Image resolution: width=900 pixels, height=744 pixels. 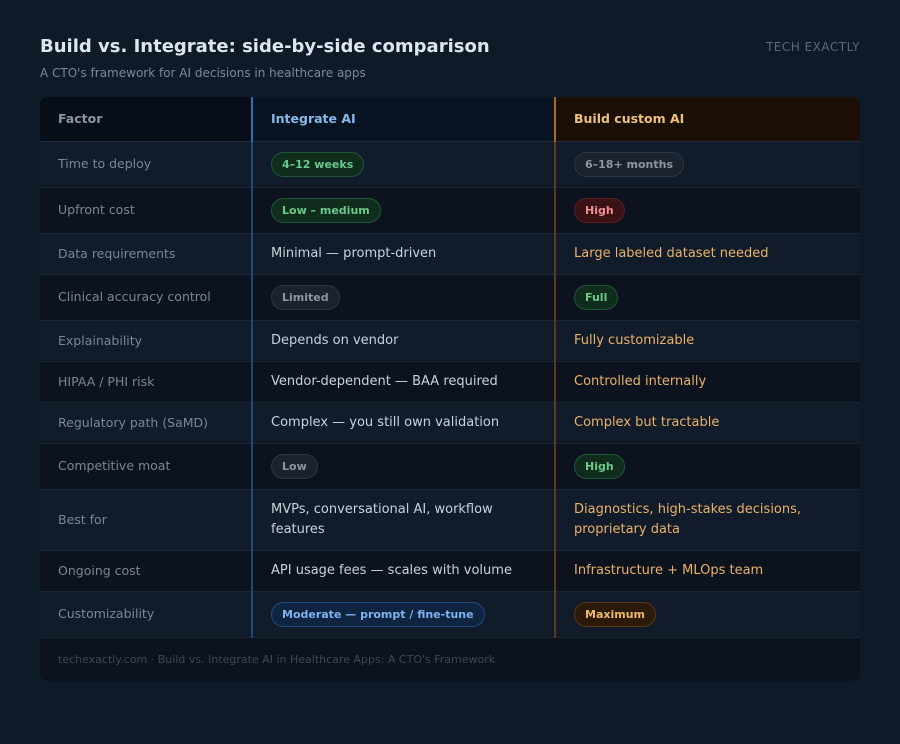 I want to click on integrate-cell: API usage fees — scales with volume, so click(x=403, y=571).